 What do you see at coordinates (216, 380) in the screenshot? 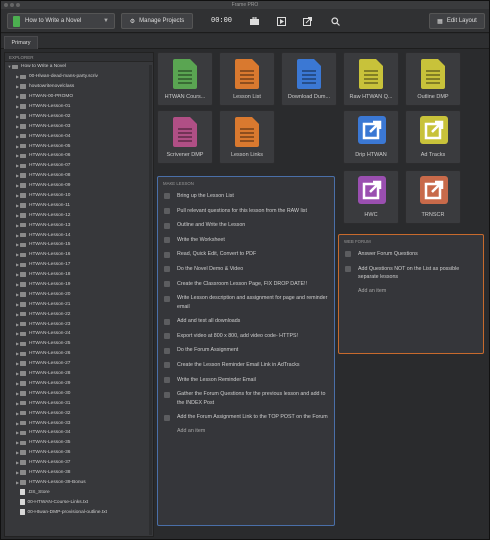
I see `checklist-item-text: Write the Lesson Reminder Email` at bounding box center [216, 380].